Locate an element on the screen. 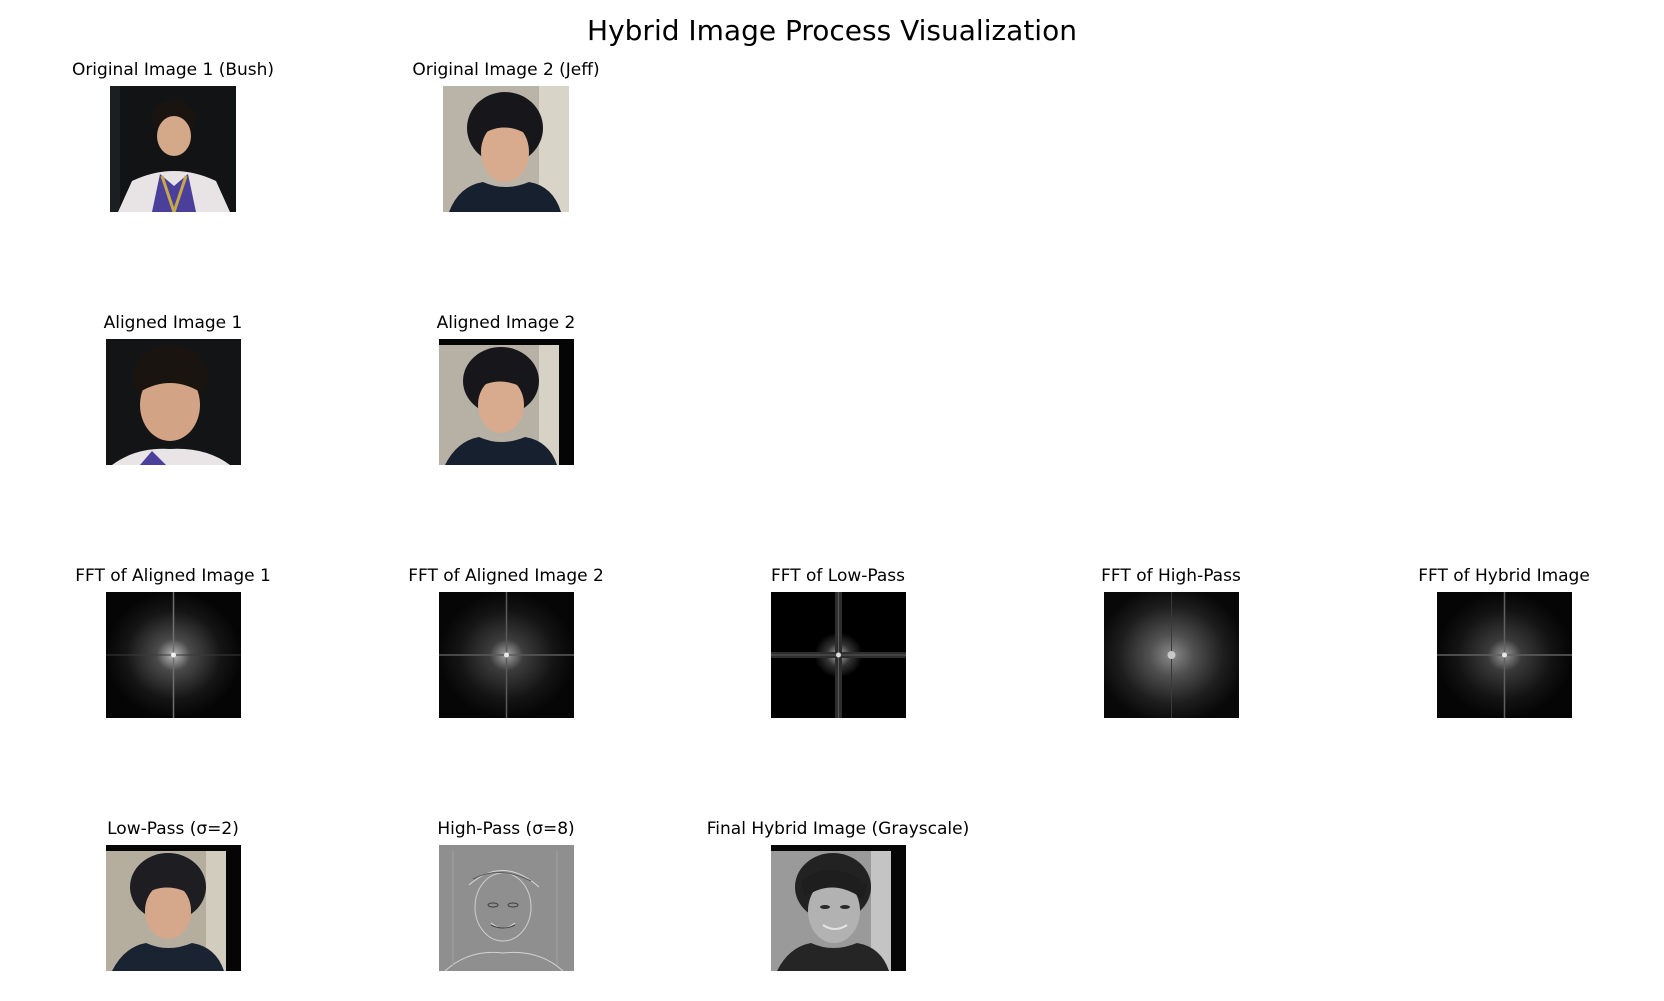  fft-lowpass-image is located at coordinates (838, 655).